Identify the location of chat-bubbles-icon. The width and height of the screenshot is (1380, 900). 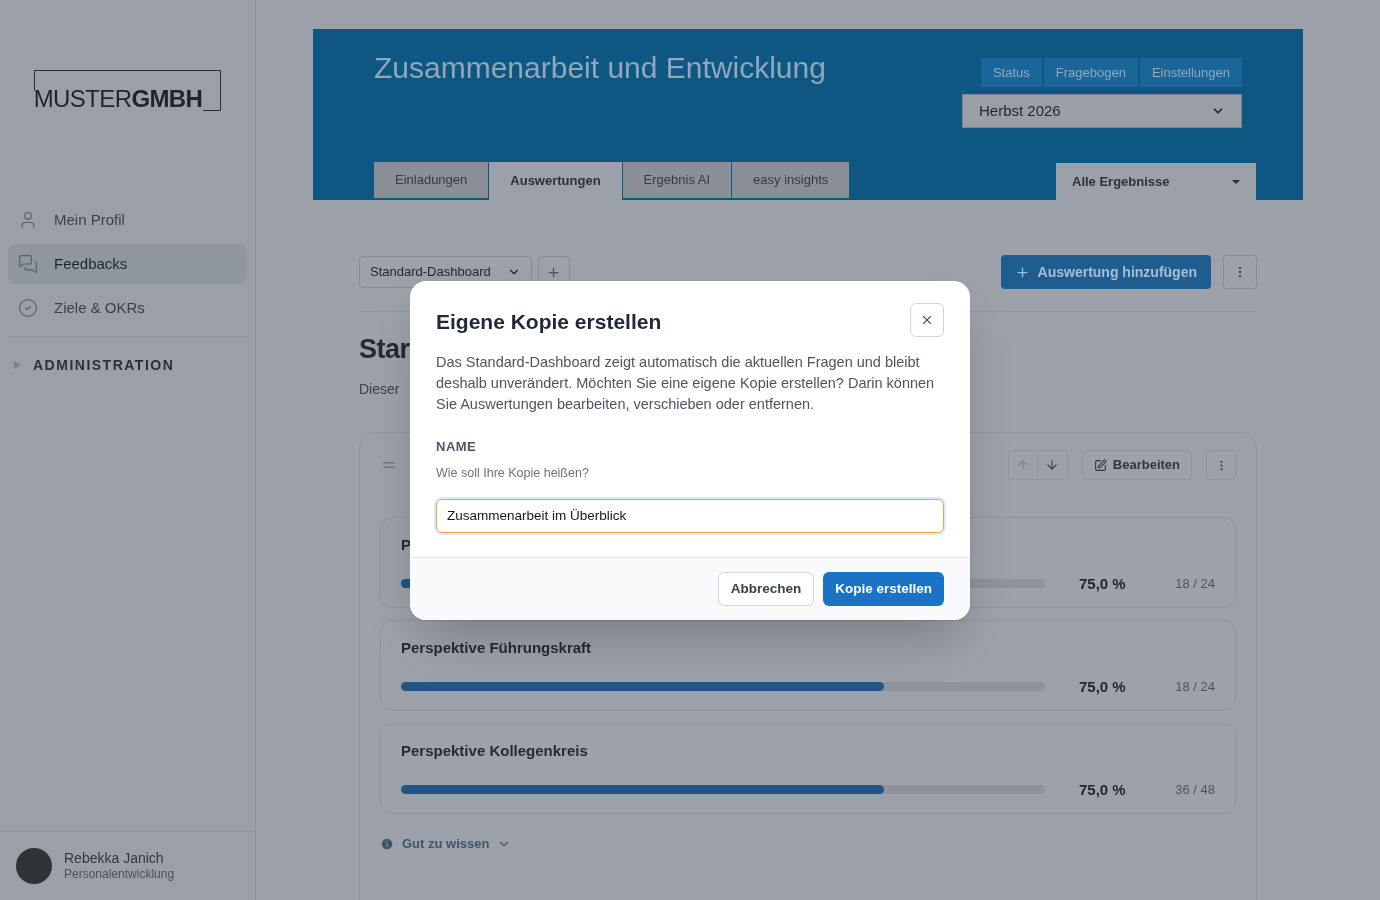
(28, 264).